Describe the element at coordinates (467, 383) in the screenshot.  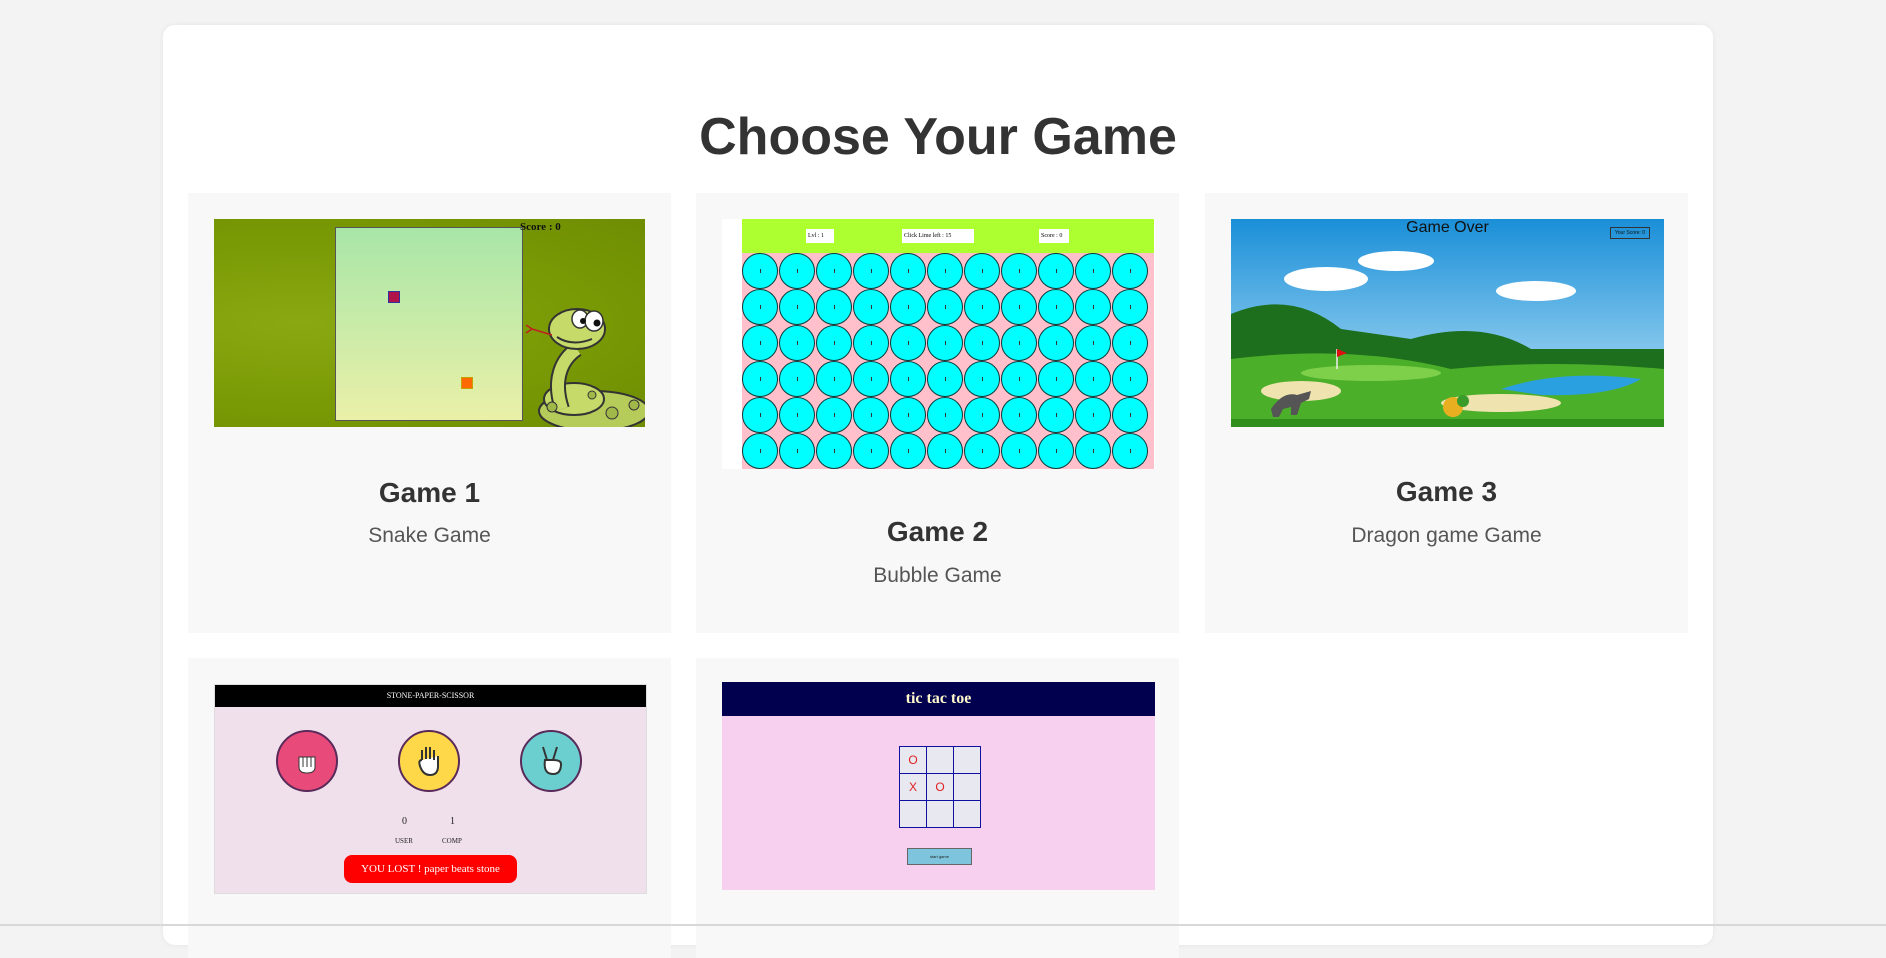
I see `snake-head` at that location.